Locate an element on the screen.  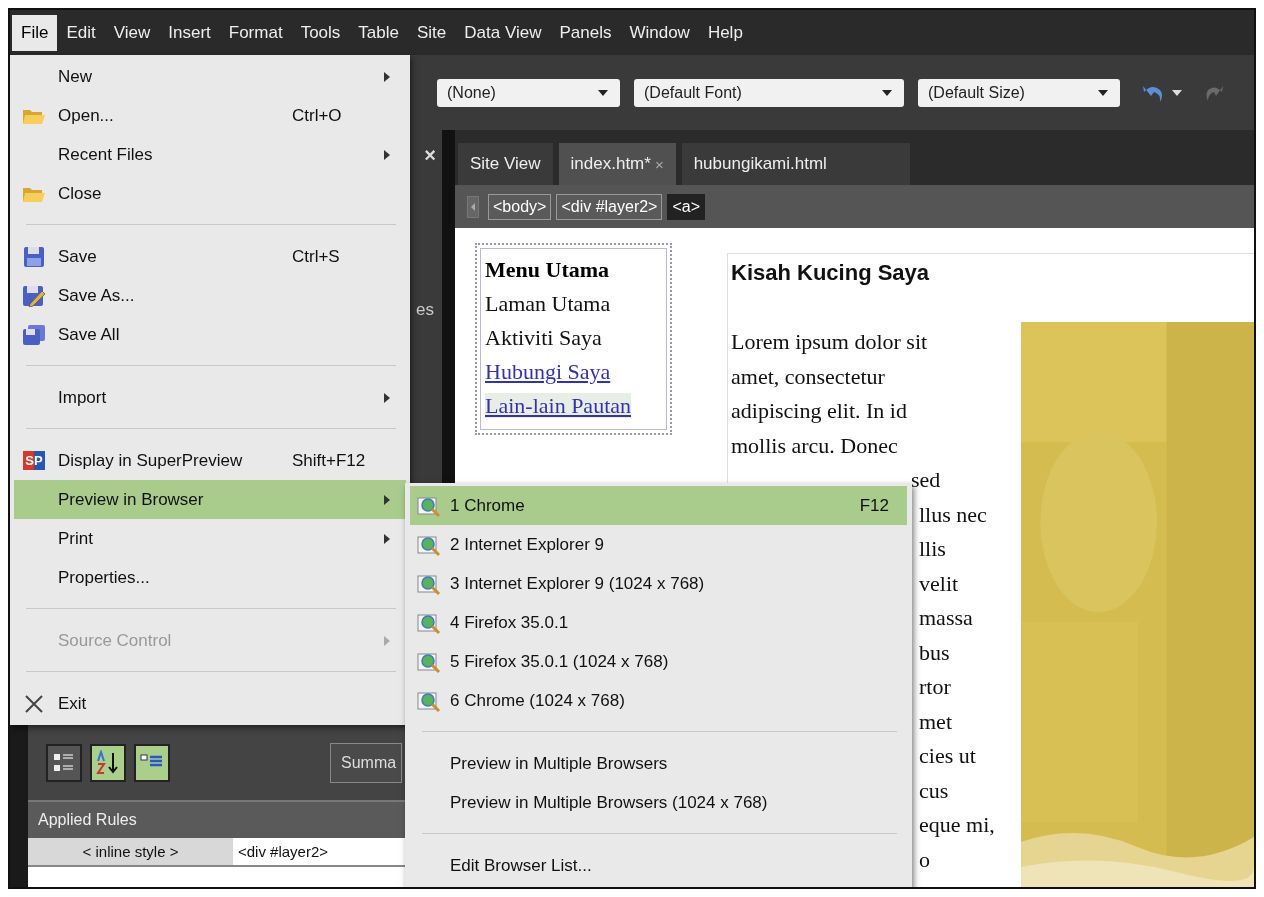
menu-item: 1 Chrome F12 is located at coordinates (658, 505).